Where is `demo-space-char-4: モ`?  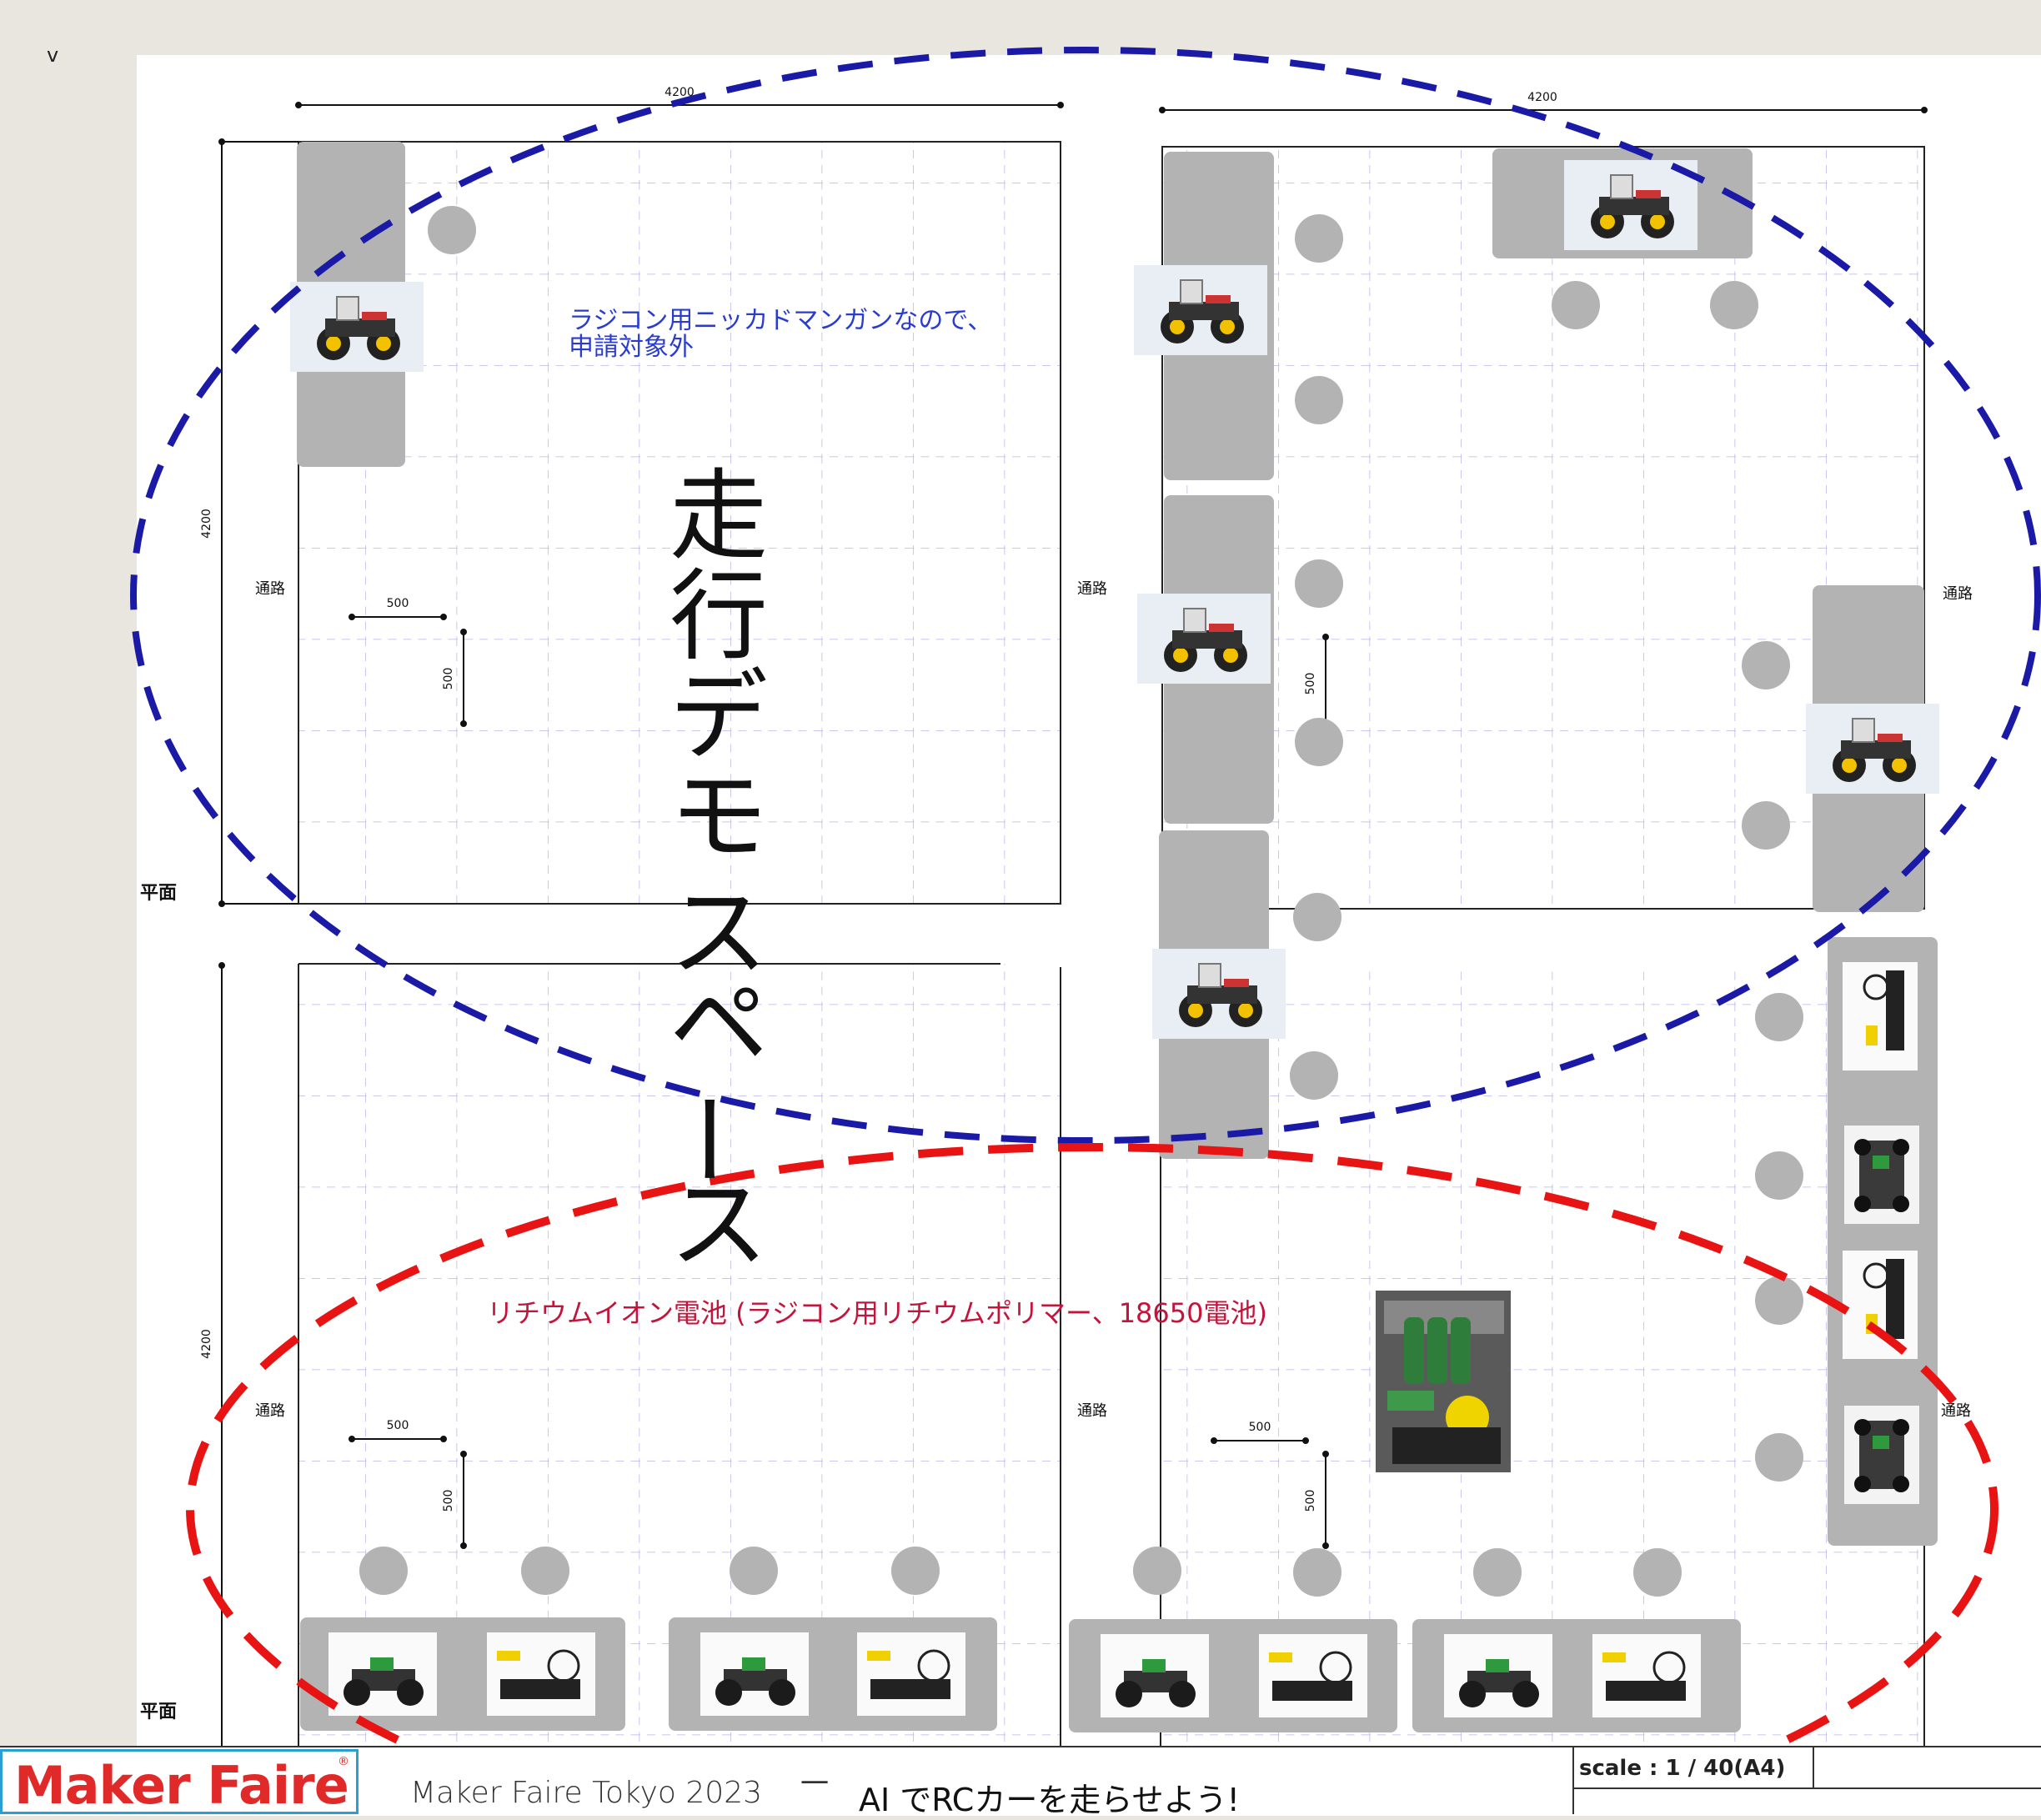
demo-space-char-4: モ is located at coordinates (718, 816).